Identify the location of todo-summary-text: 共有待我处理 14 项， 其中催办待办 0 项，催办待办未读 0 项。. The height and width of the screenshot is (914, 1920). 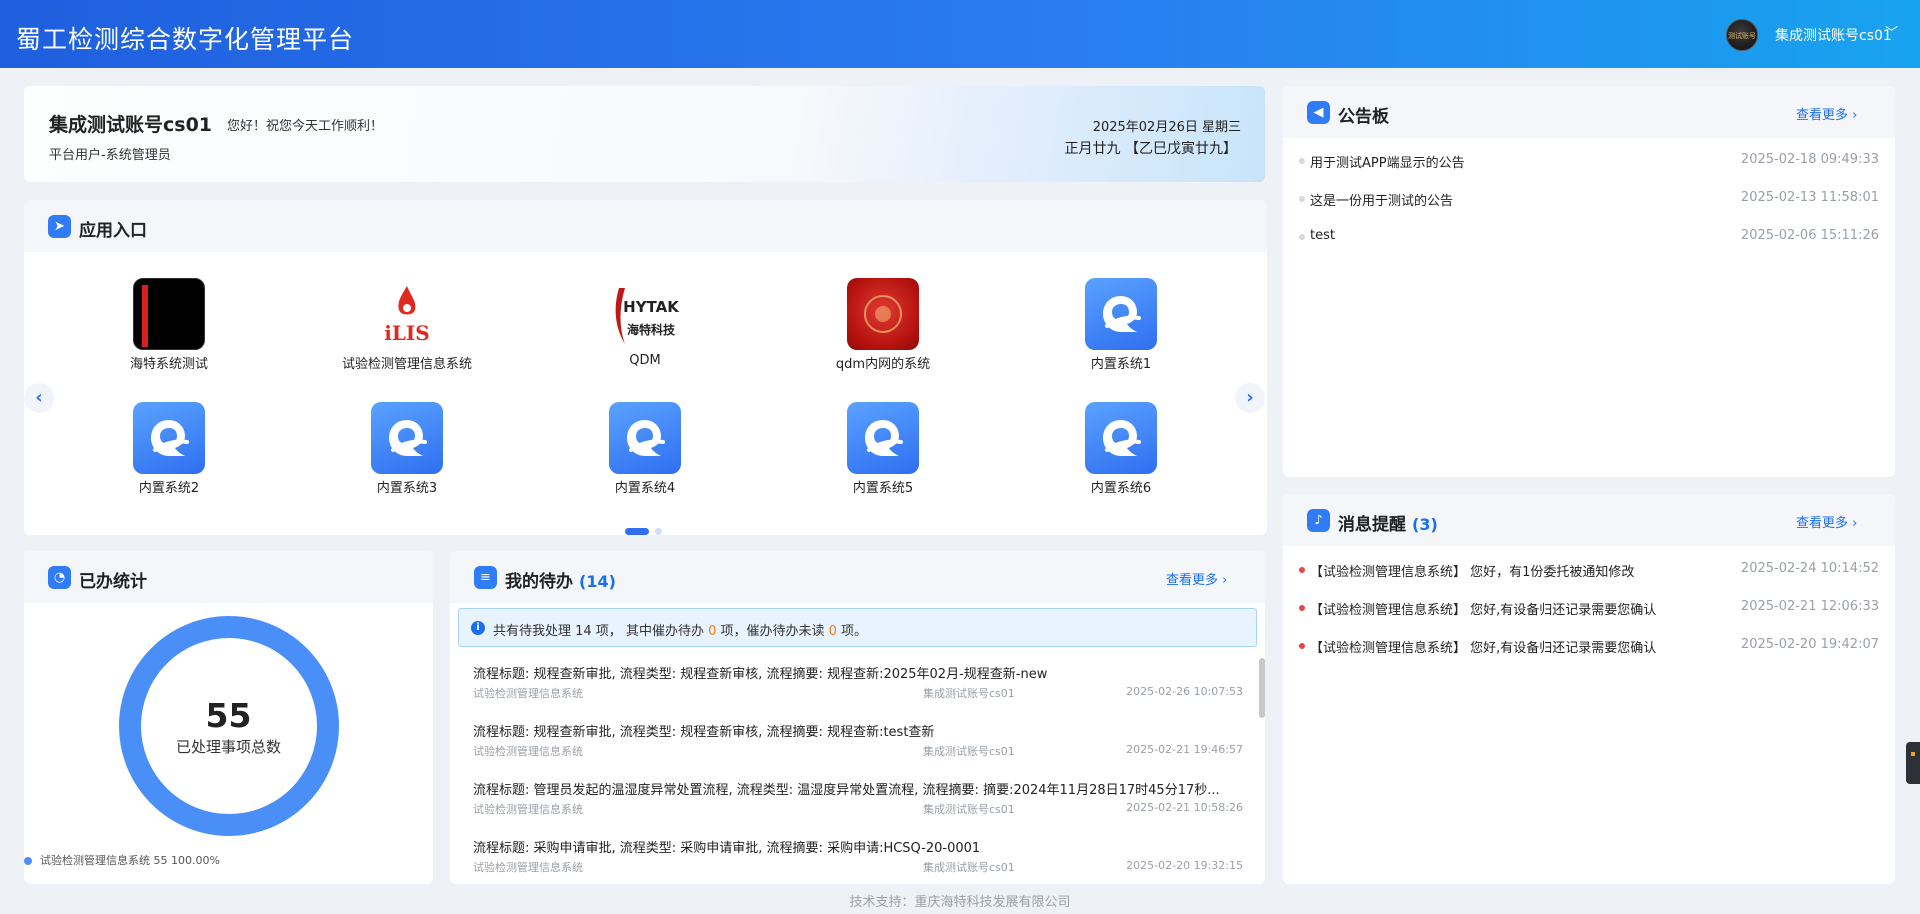
(680, 629).